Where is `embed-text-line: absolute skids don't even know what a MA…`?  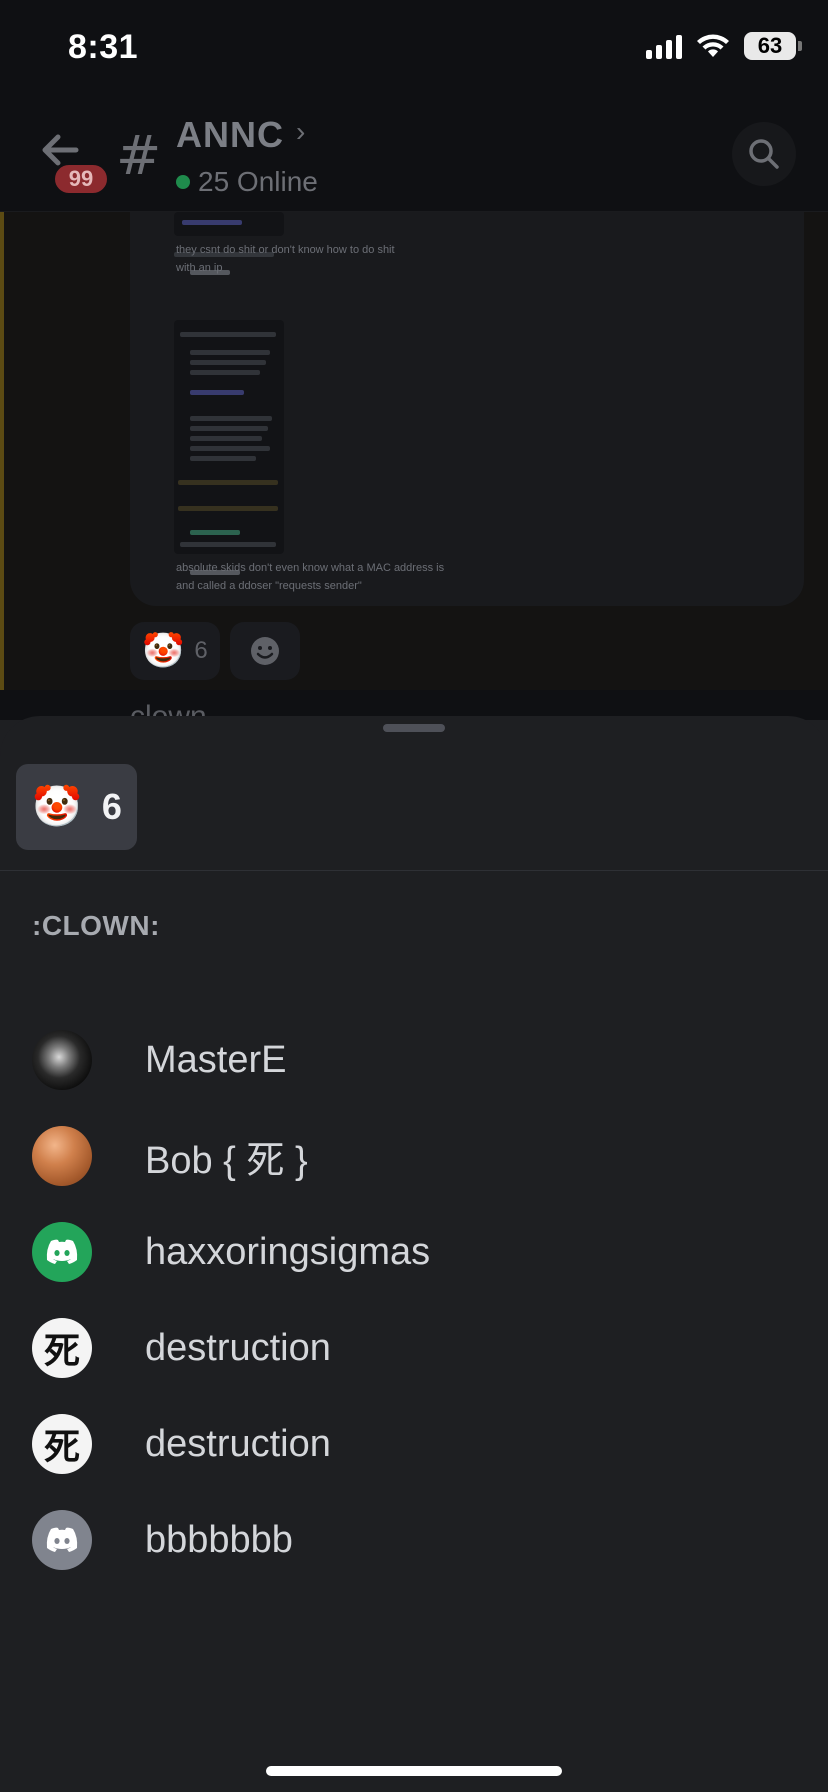 embed-text-line: absolute skids don't even know what a MA… is located at coordinates (310, 568).